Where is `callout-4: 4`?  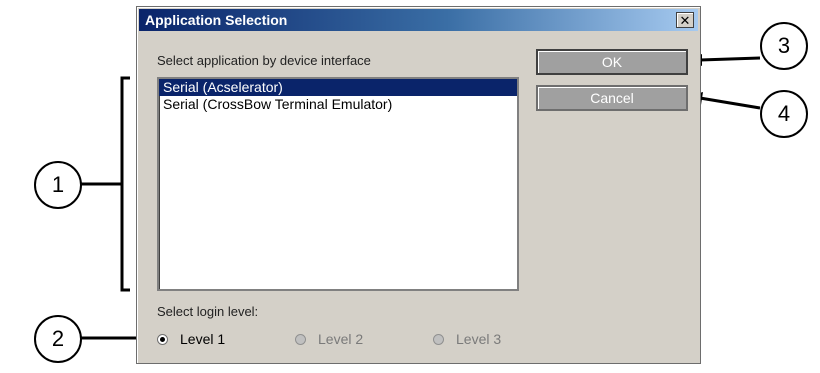 callout-4: 4 is located at coordinates (784, 114).